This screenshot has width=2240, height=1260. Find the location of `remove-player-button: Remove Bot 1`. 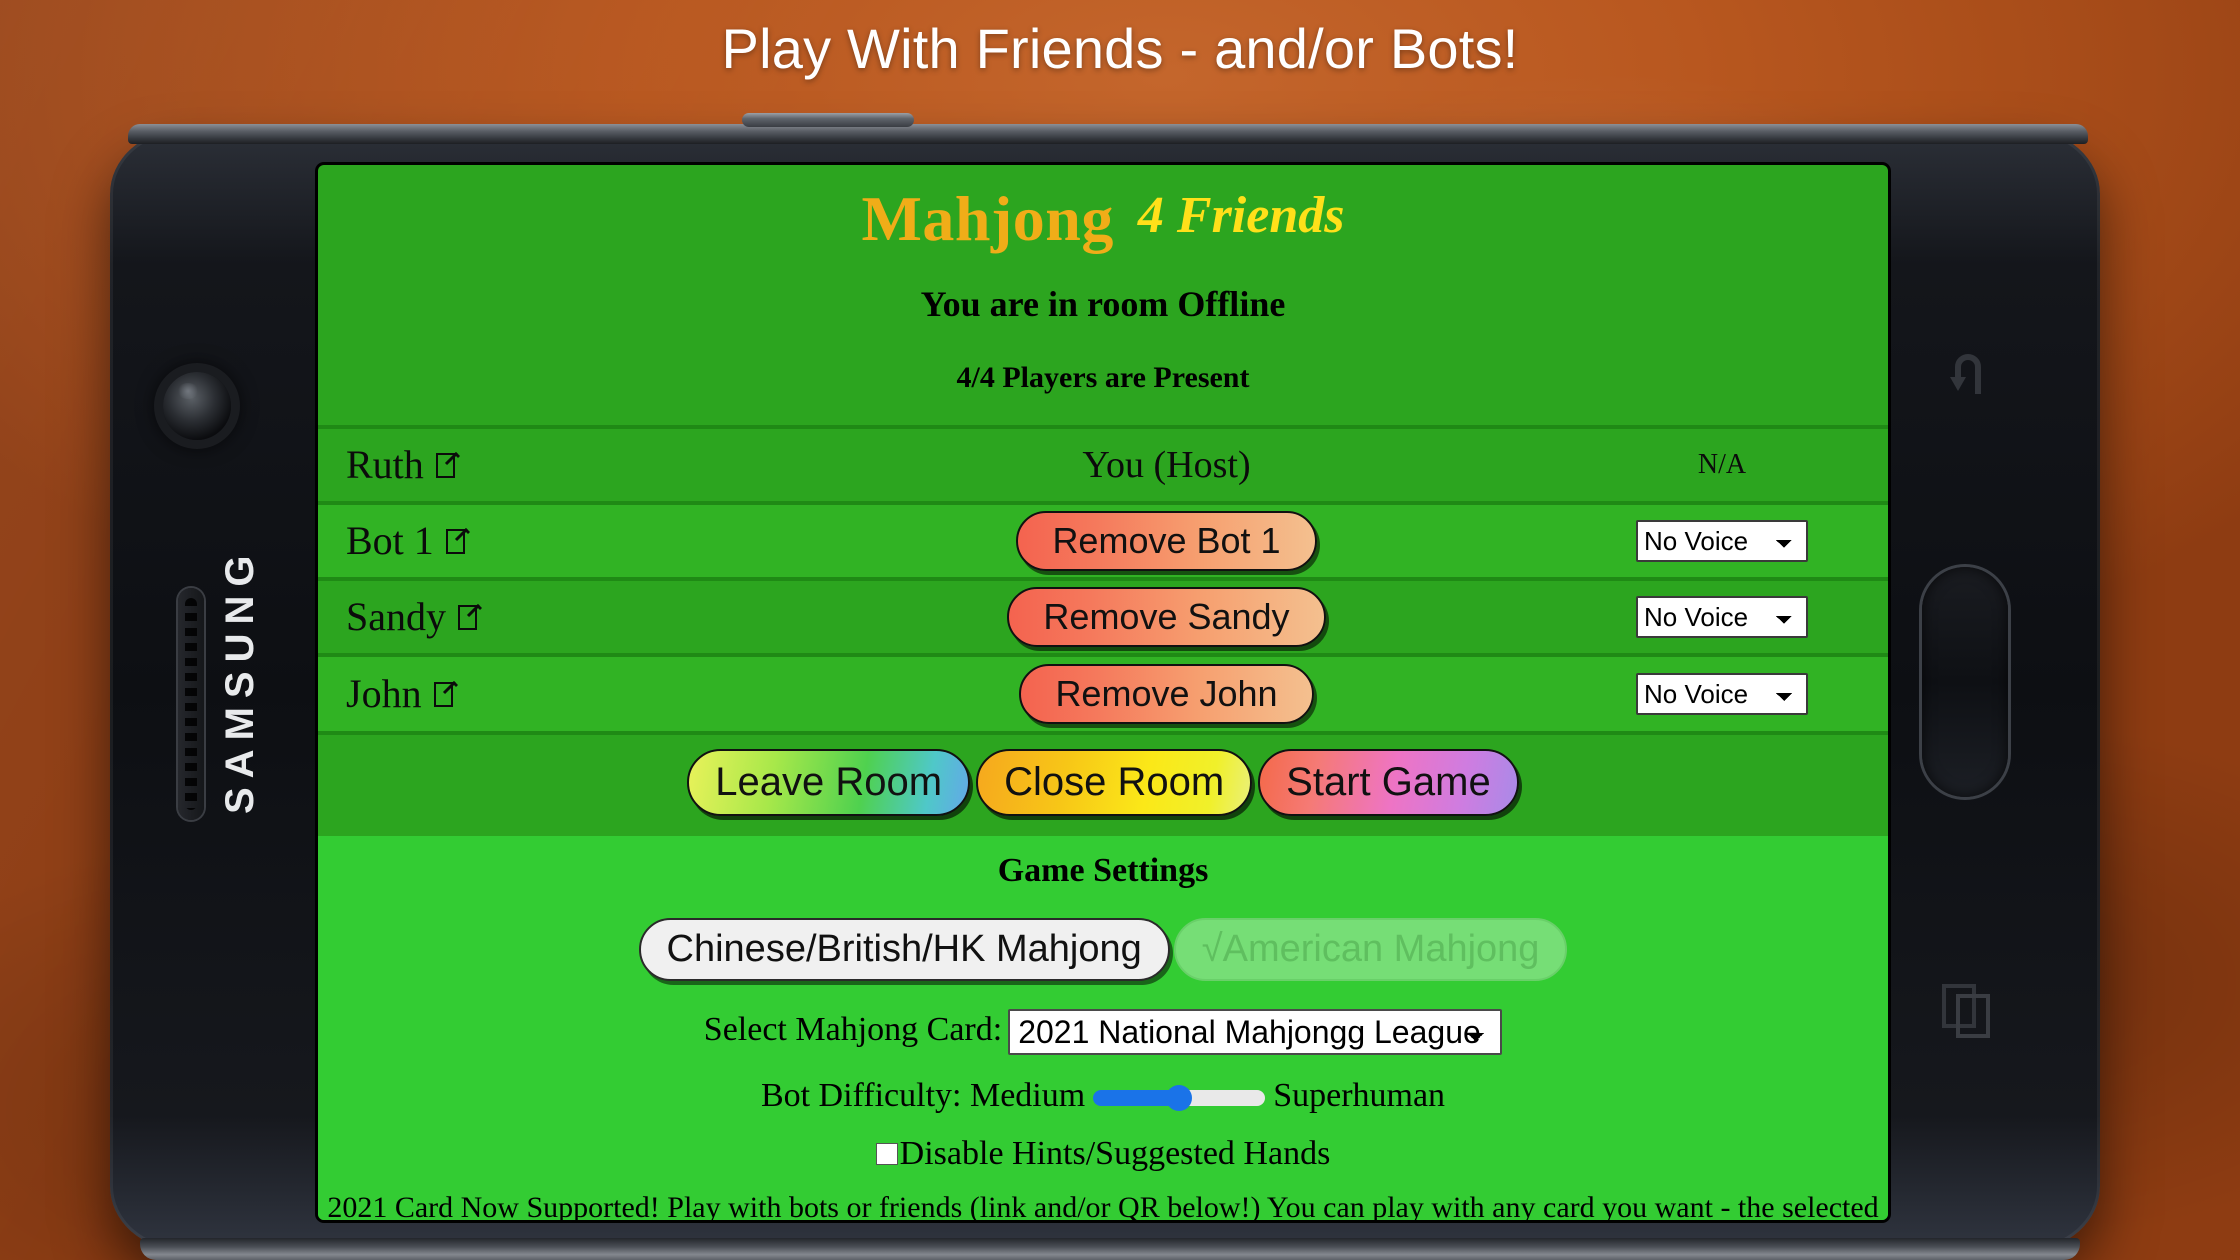

remove-player-button: Remove Bot 1 is located at coordinates (1166, 541).